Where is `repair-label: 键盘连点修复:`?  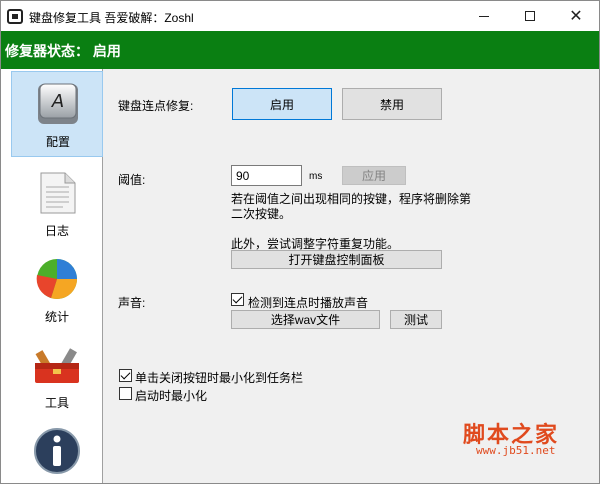
repair-label: 键盘连点修复: is located at coordinates (156, 106).